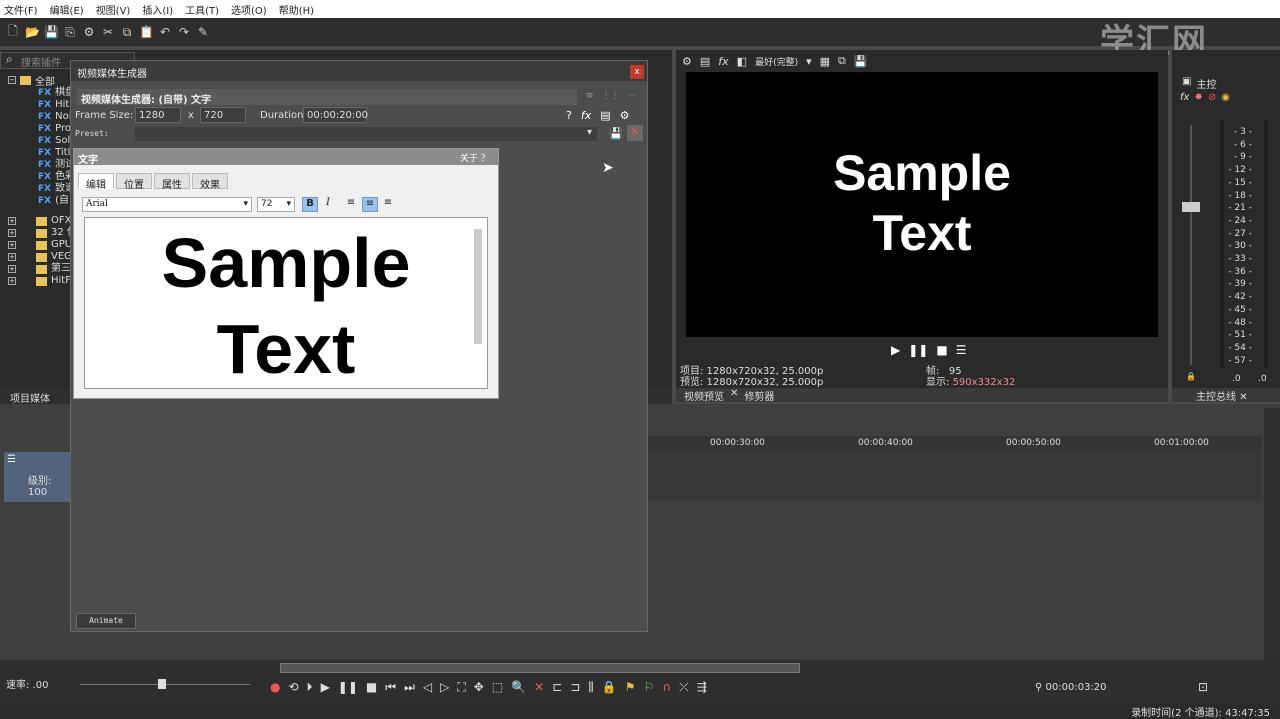 The width and height of the screenshot is (1280, 719). Describe the element at coordinates (184, 32) in the screenshot. I see `redo-icon: ↷` at that location.